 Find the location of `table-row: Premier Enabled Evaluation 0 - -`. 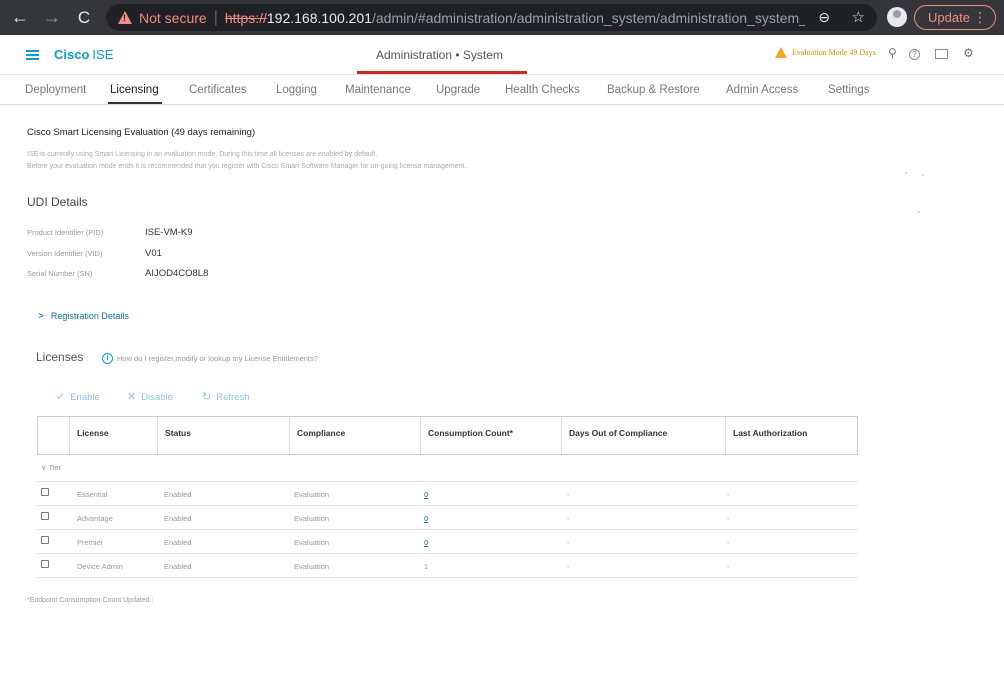

table-row: Premier Enabled Evaluation 0 - - is located at coordinates (447, 542).